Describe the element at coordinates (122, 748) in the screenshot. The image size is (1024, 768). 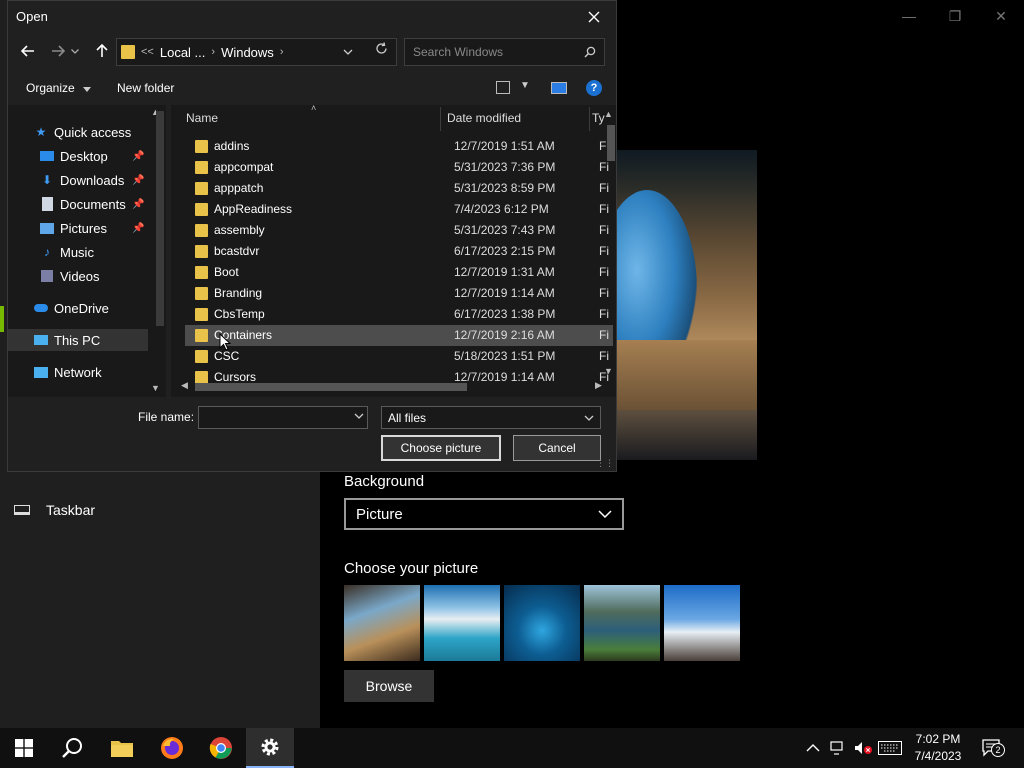
I see `file-explorer-button` at that location.